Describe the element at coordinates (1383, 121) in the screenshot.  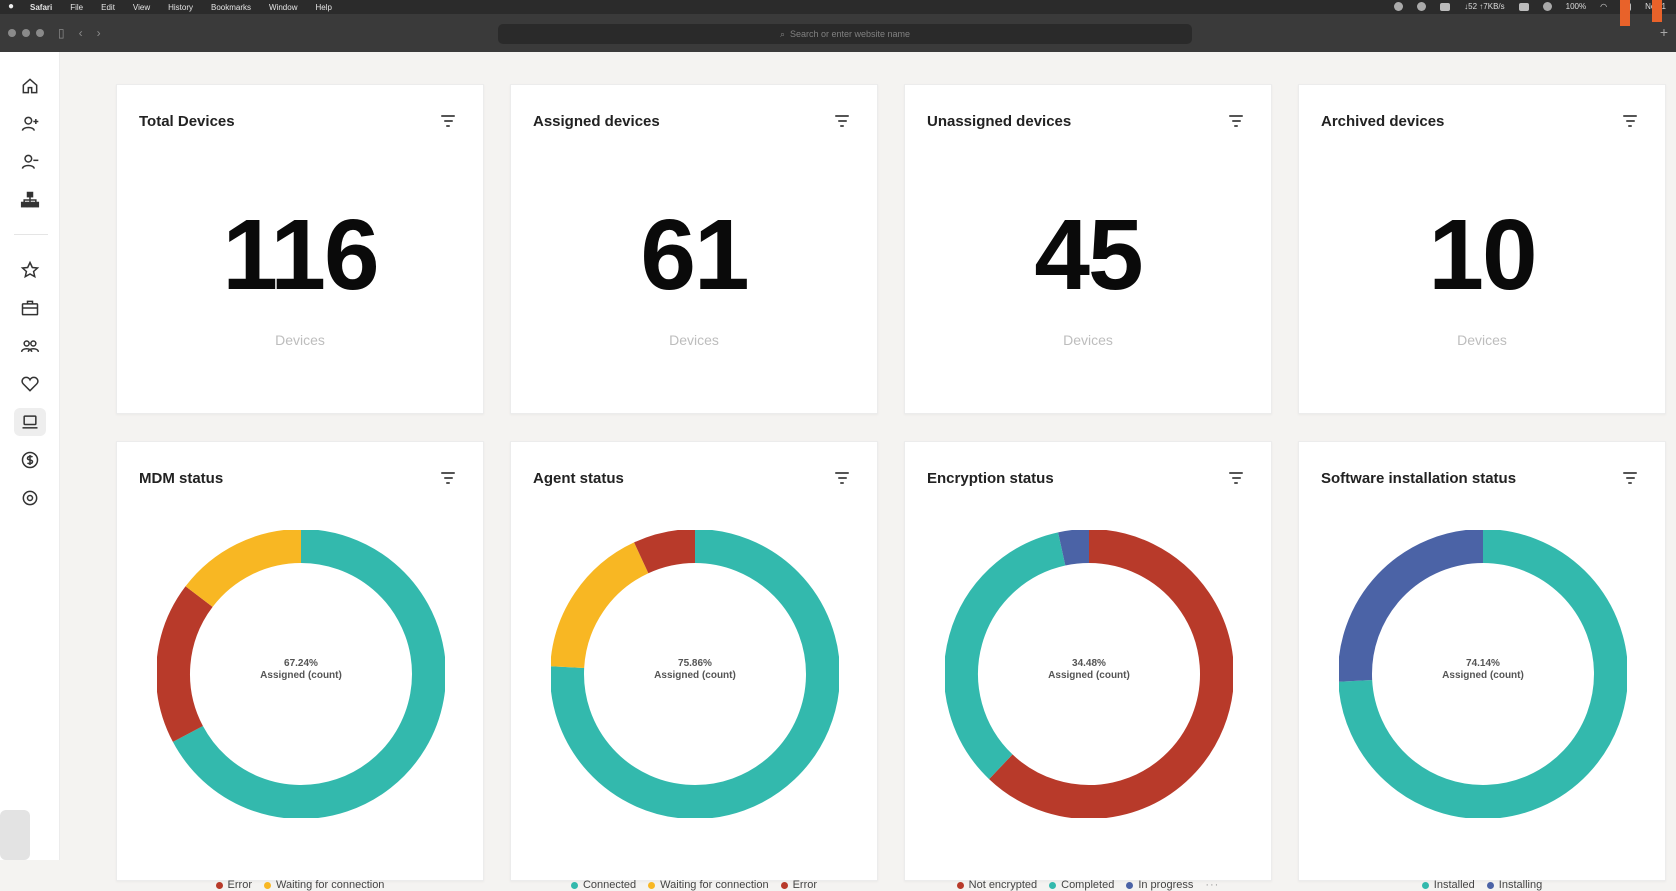
I see `card-title: Archived devices` at that location.